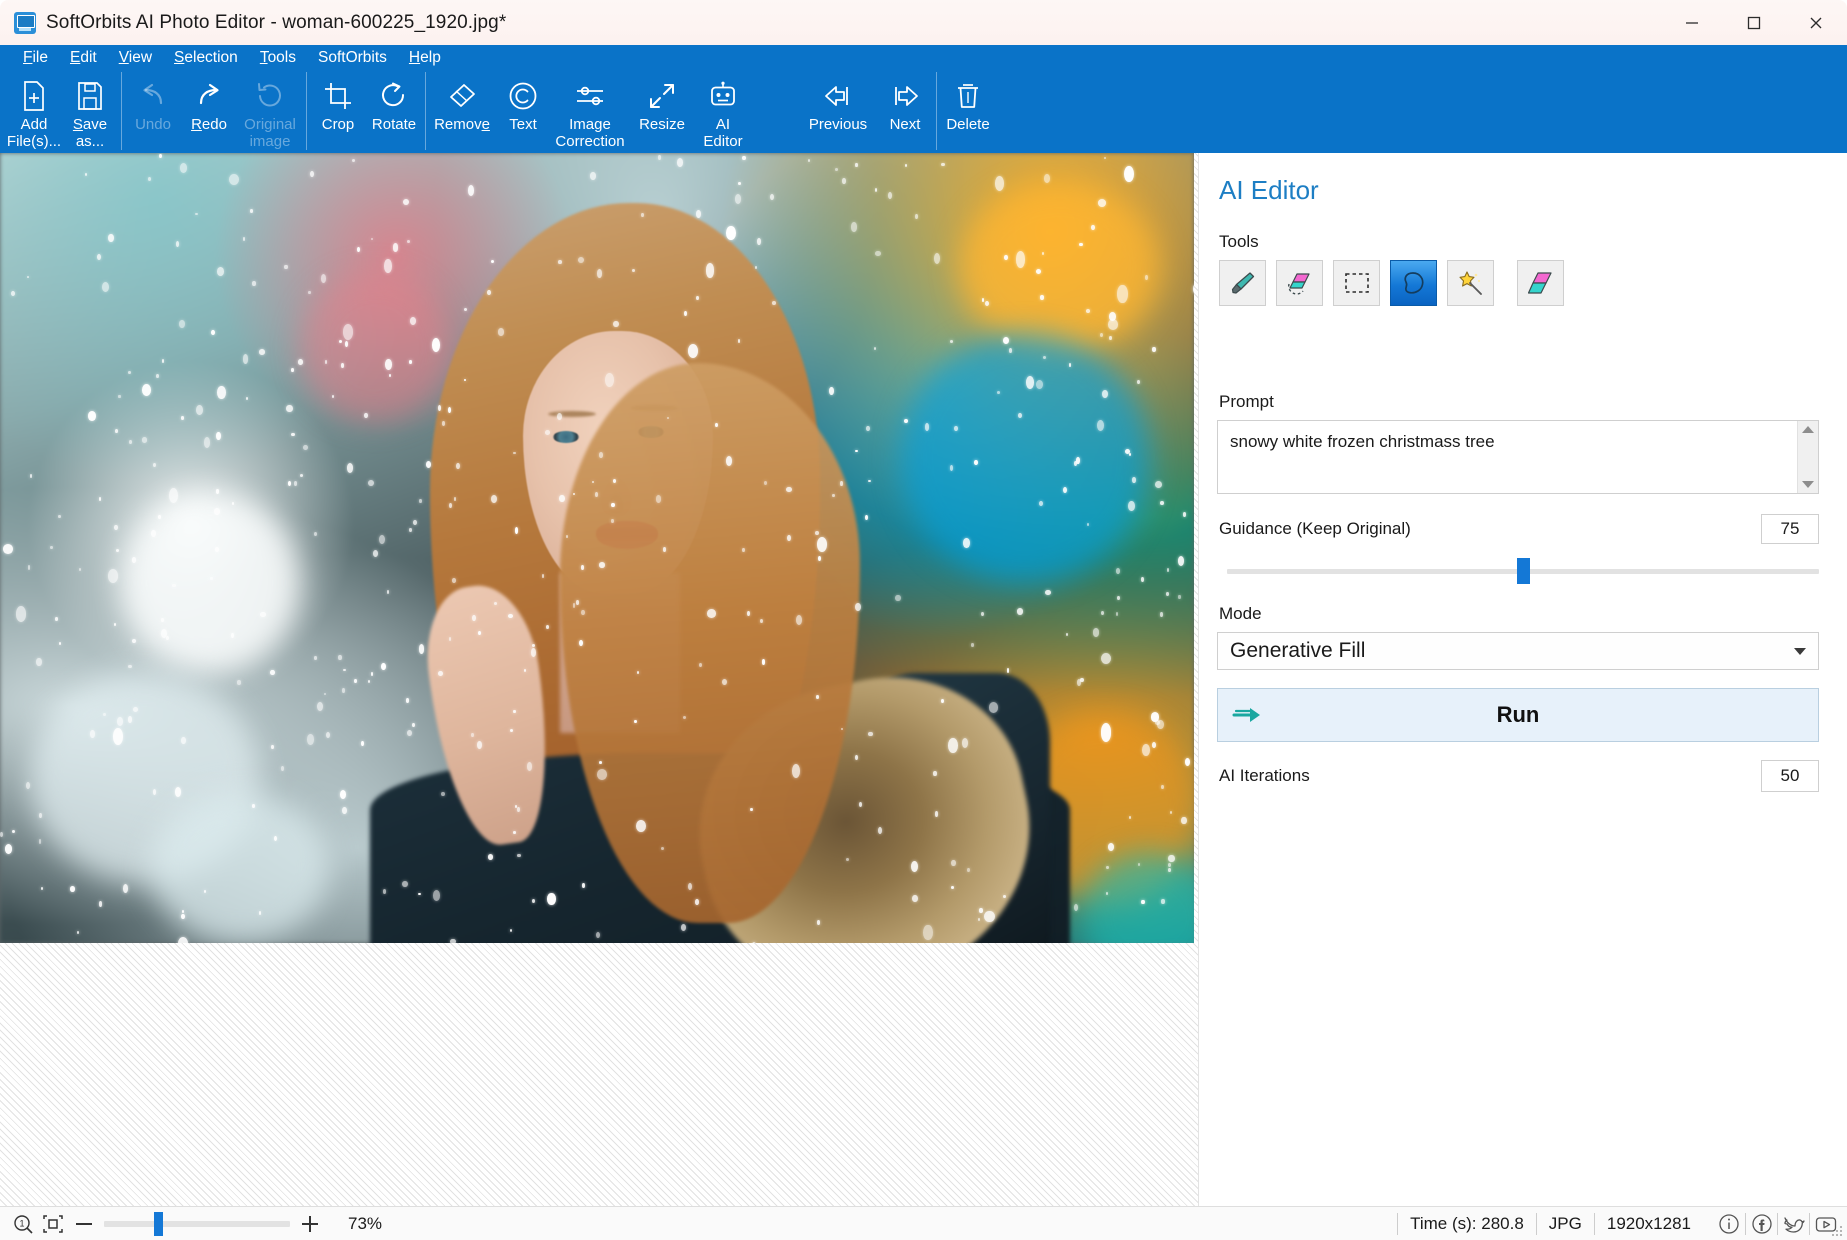 The width and height of the screenshot is (1847, 1240). I want to click on status-right-group: Time (s): 280.8 JPG 1920x1281, so click(1619, 1223).